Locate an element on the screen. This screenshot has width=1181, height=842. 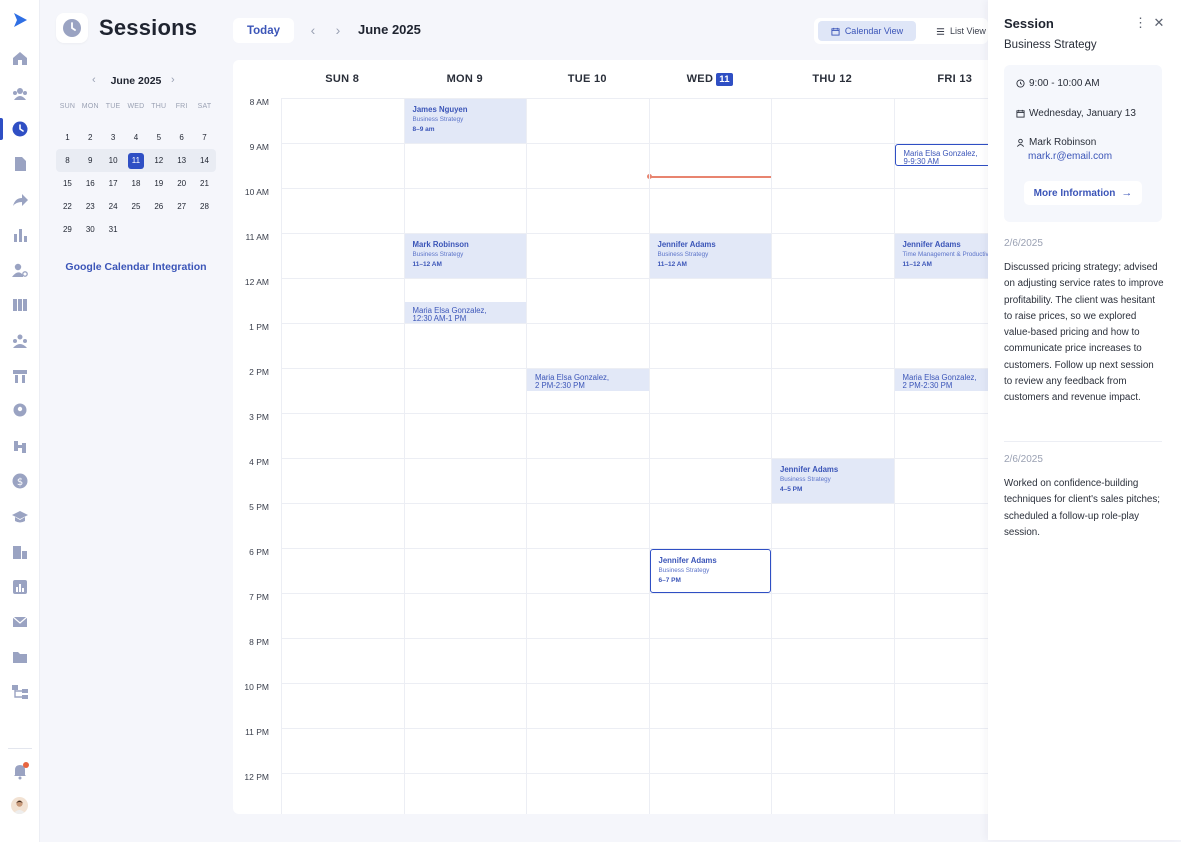
mini-calendar-day: 23 is located at coordinates (90, 206).